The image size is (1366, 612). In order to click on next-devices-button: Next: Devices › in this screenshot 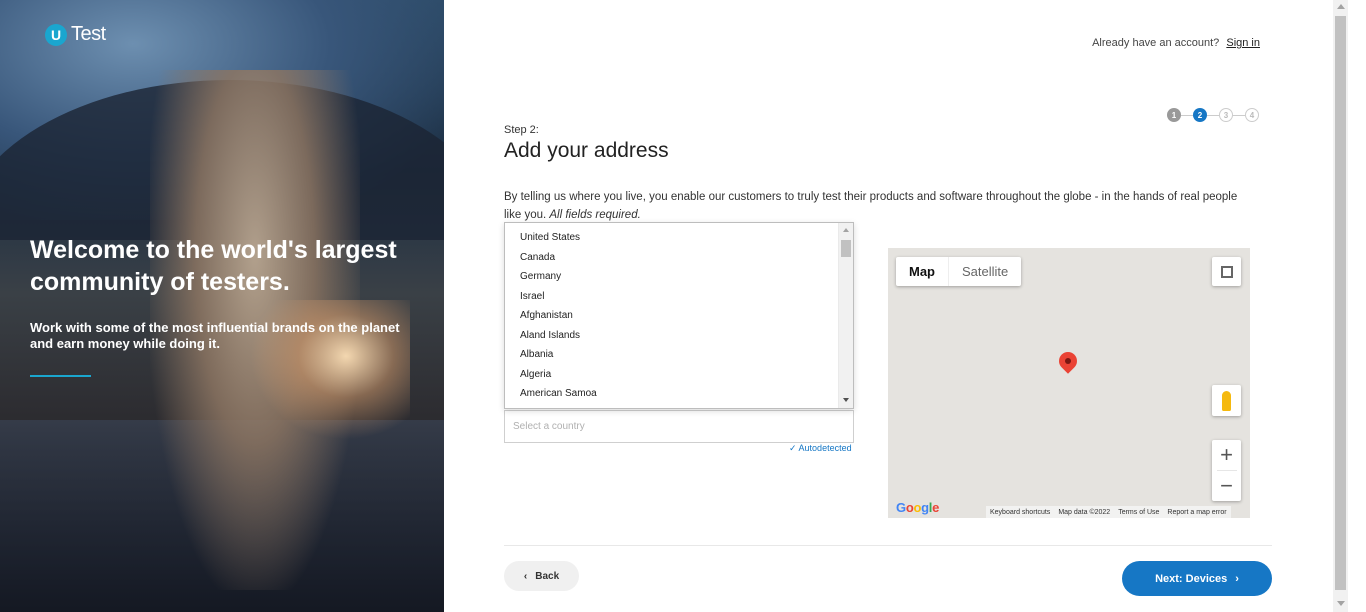, I will do `click(1197, 578)`.